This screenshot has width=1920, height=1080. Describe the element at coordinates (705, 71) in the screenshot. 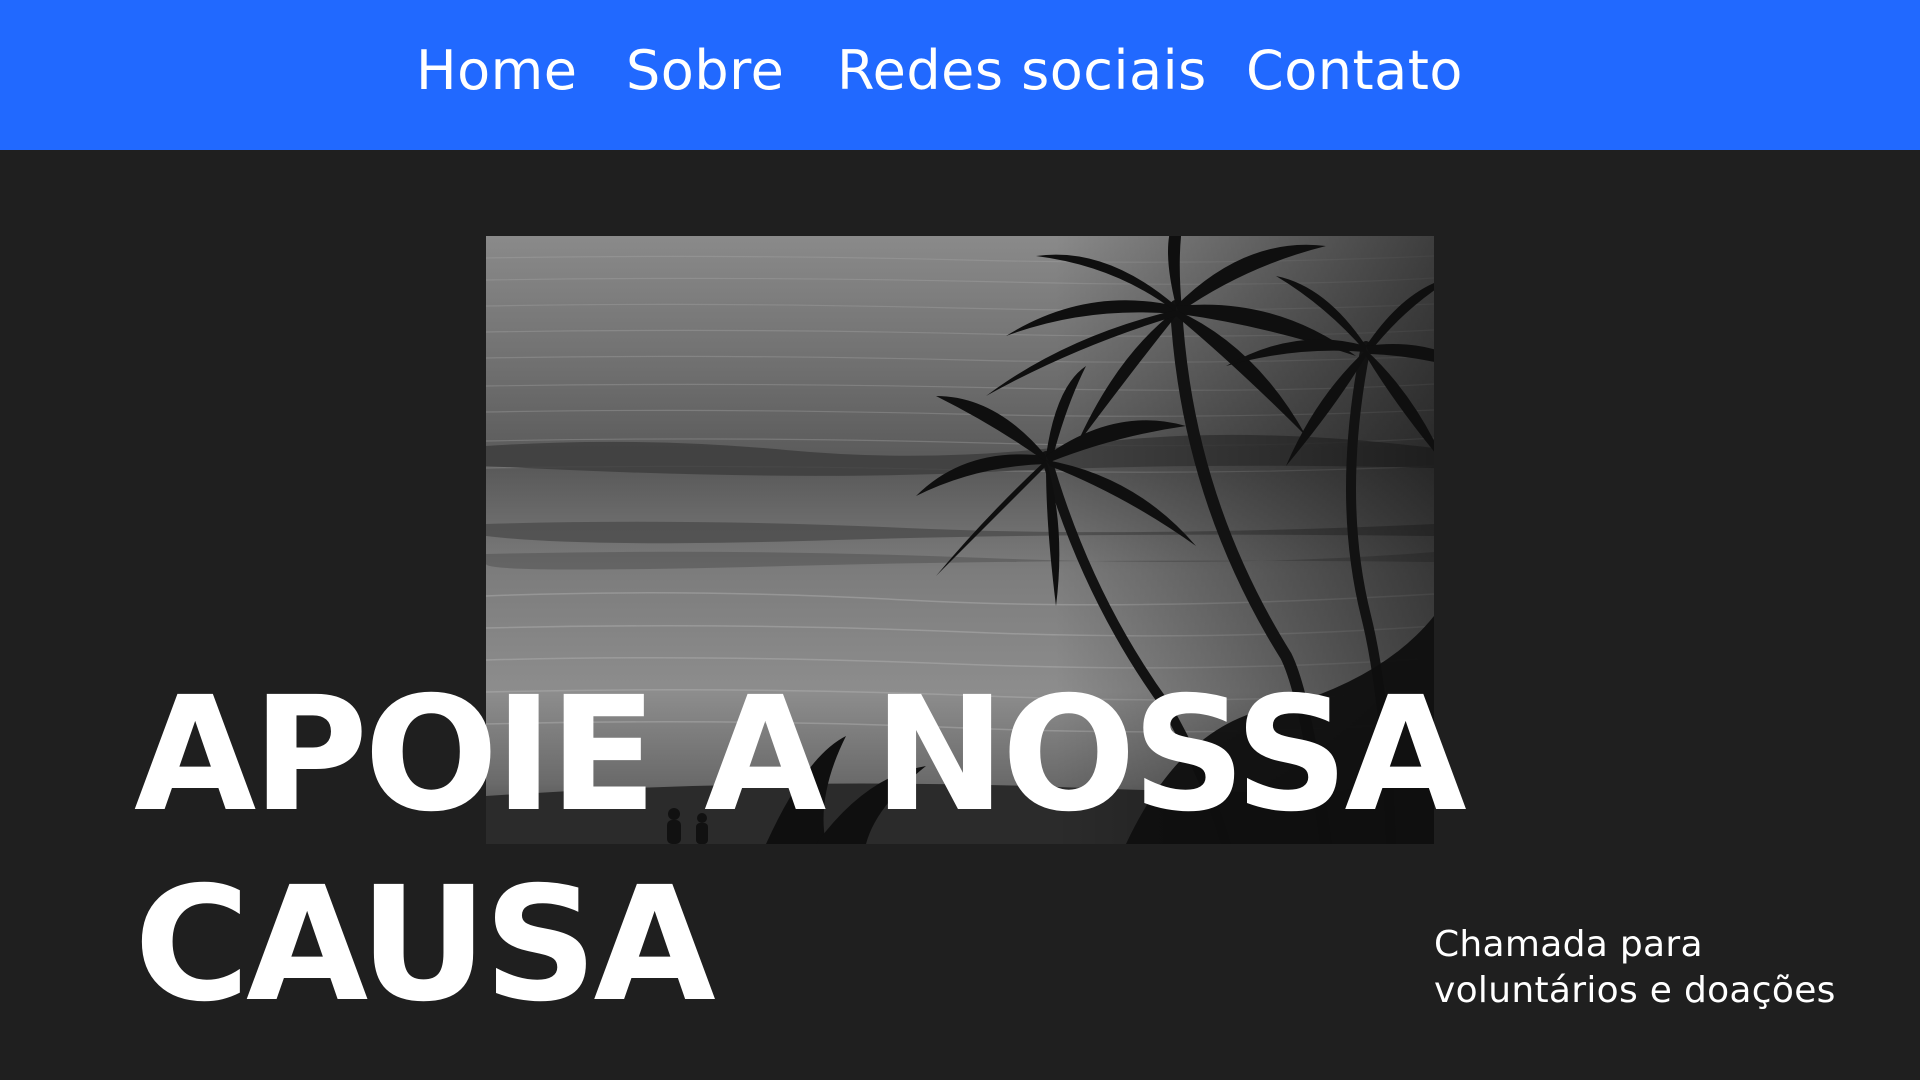

I see `nav-link-sobre: Sobre` at that location.